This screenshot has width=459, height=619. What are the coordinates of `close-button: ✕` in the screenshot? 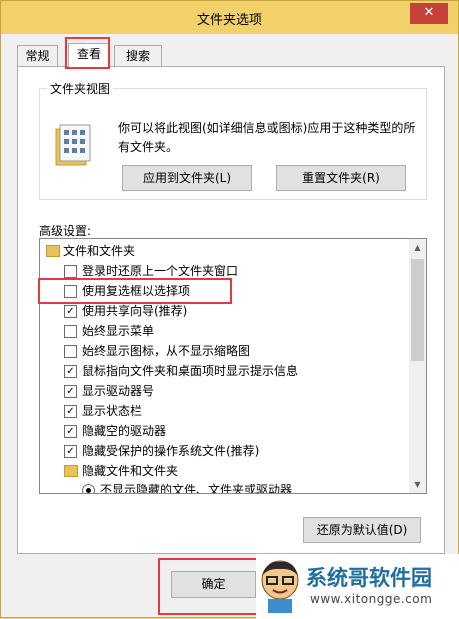 It's located at (429, 13).